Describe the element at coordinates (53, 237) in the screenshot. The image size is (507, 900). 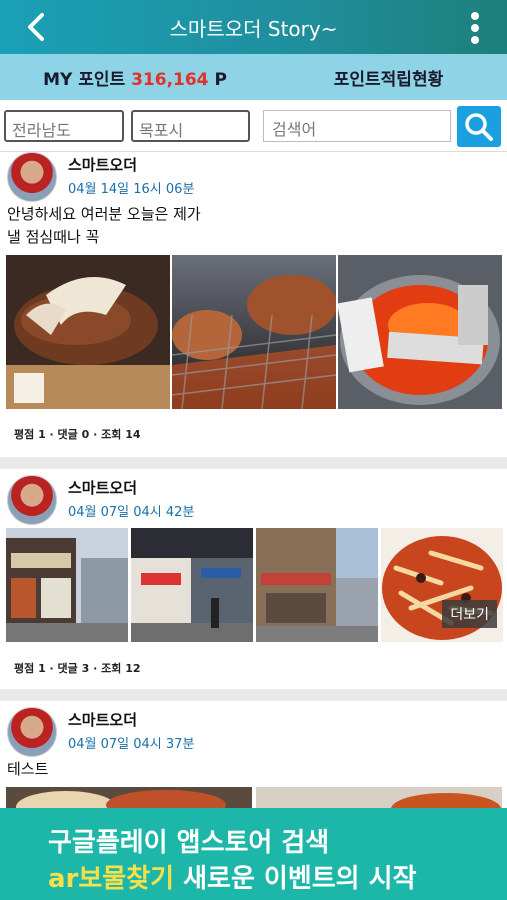
I see `post-text-line: 낼 점심때나 꼭` at that location.